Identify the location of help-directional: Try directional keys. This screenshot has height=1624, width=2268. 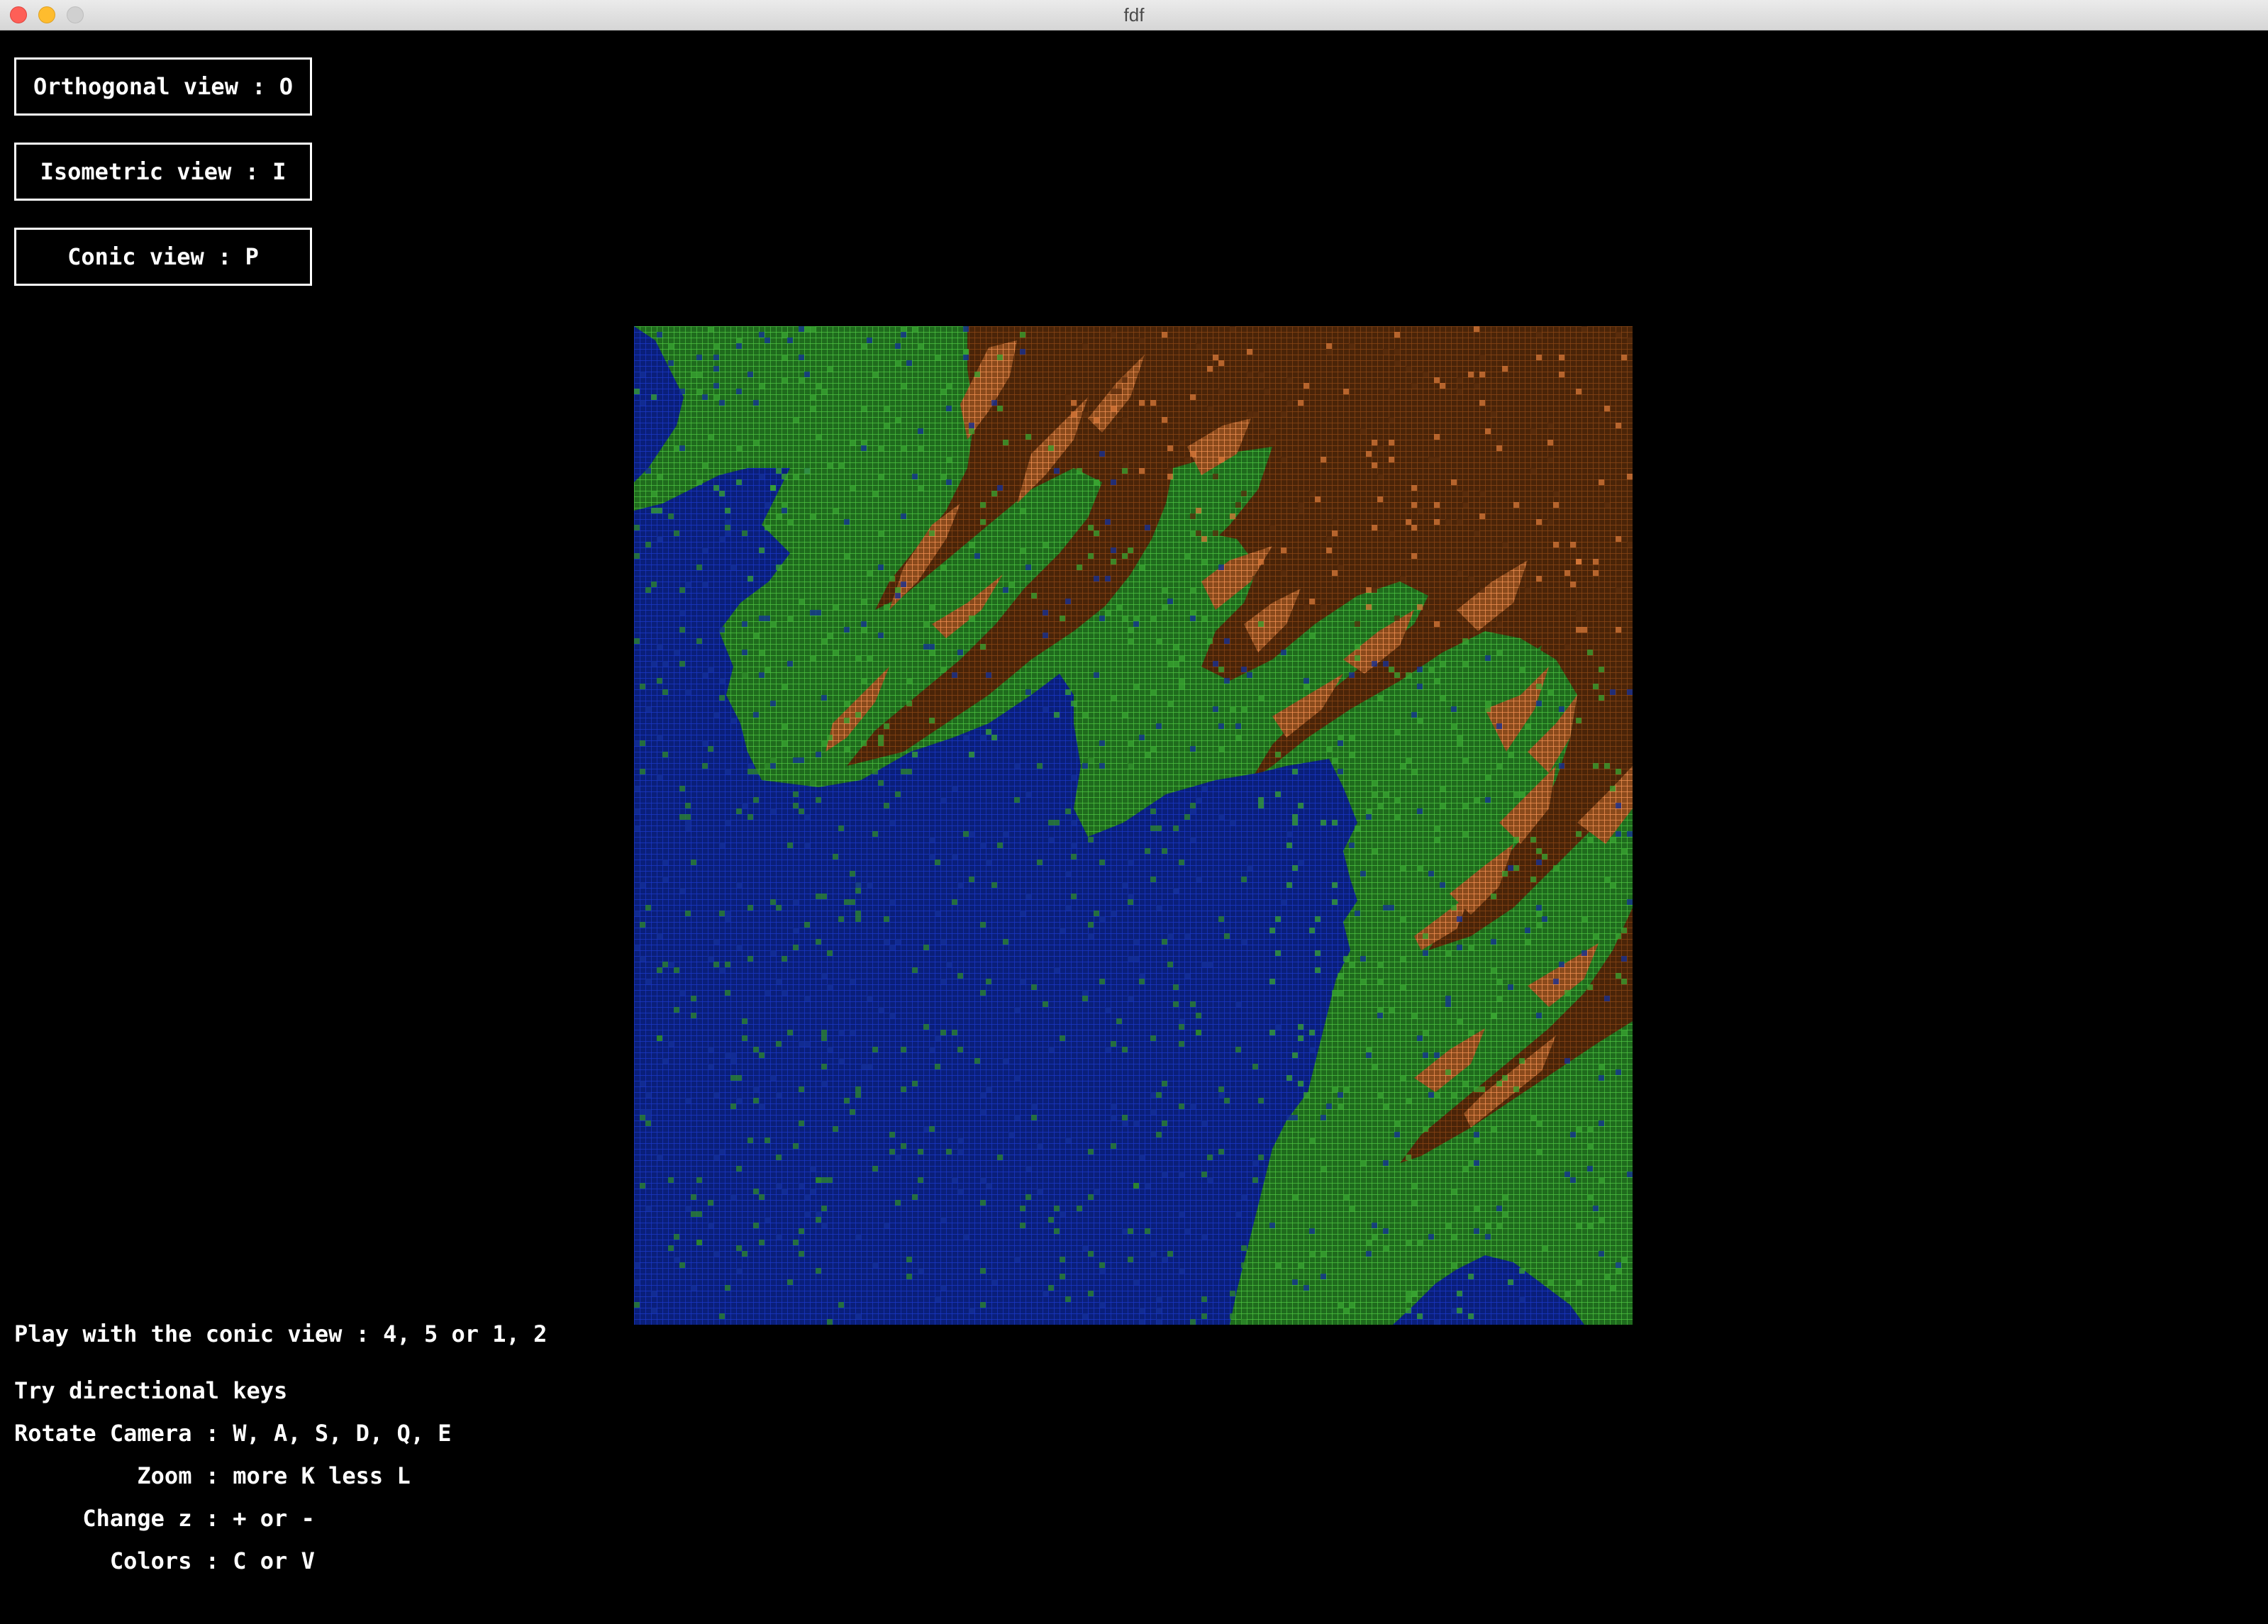
(151, 1391).